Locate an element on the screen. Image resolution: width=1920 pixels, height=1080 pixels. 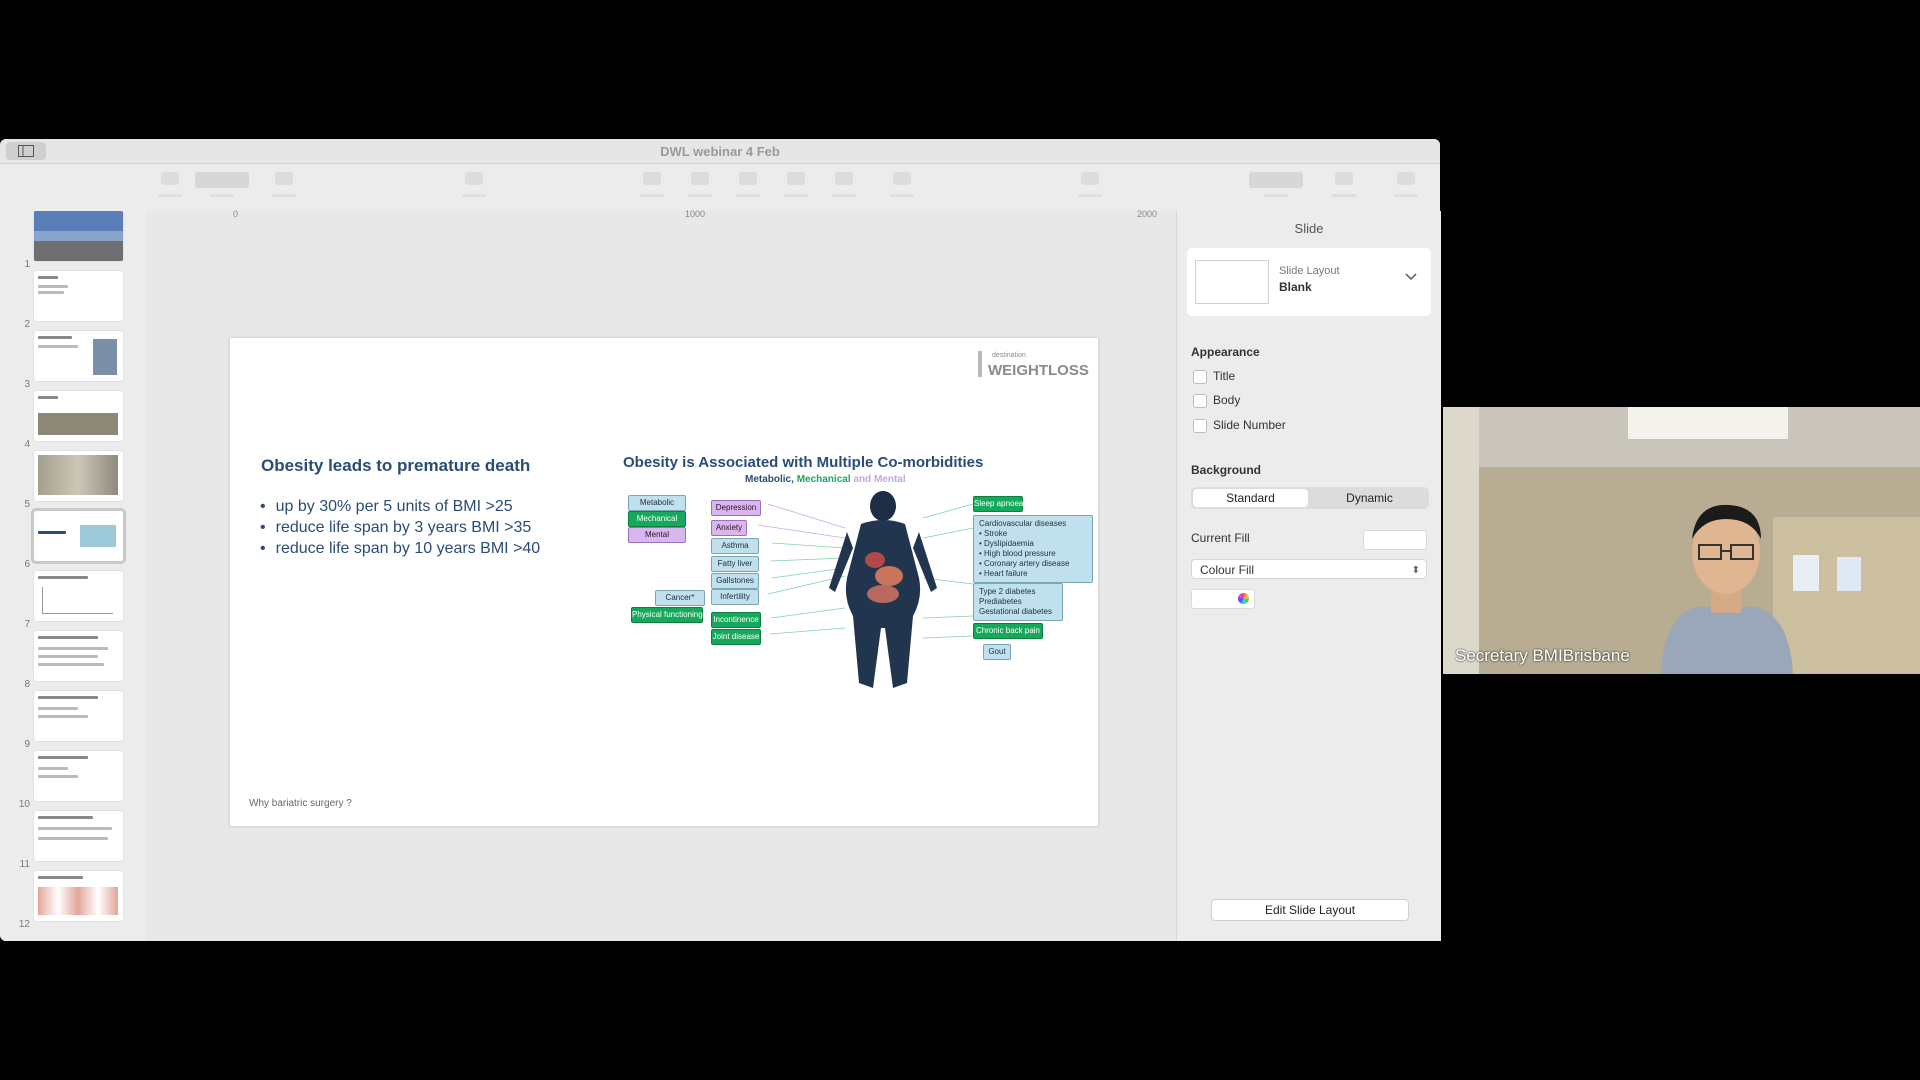
slide-number-1: 1 is located at coordinates (27, 264).